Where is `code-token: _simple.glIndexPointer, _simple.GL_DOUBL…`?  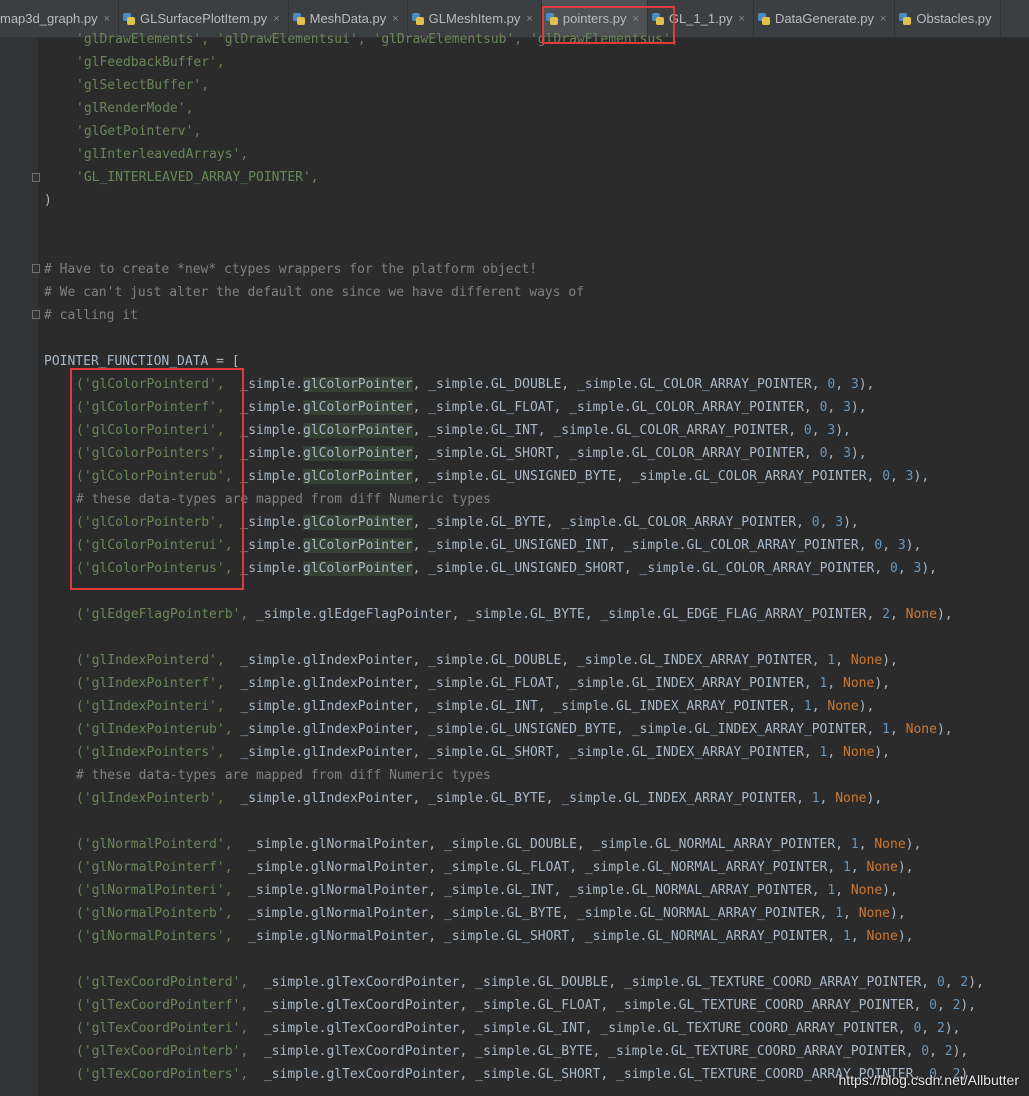
code-token: _simple.glIndexPointer, _simple.GL_DOUBL… is located at coordinates (526, 660).